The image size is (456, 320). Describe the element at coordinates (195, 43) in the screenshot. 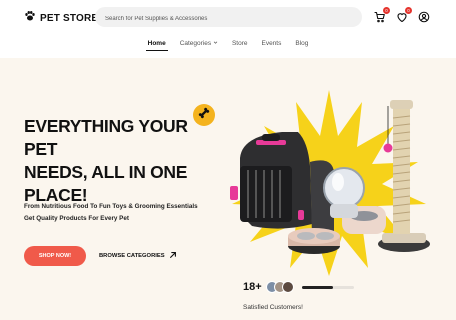

I see `nav-categories-label: Categories` at that location.